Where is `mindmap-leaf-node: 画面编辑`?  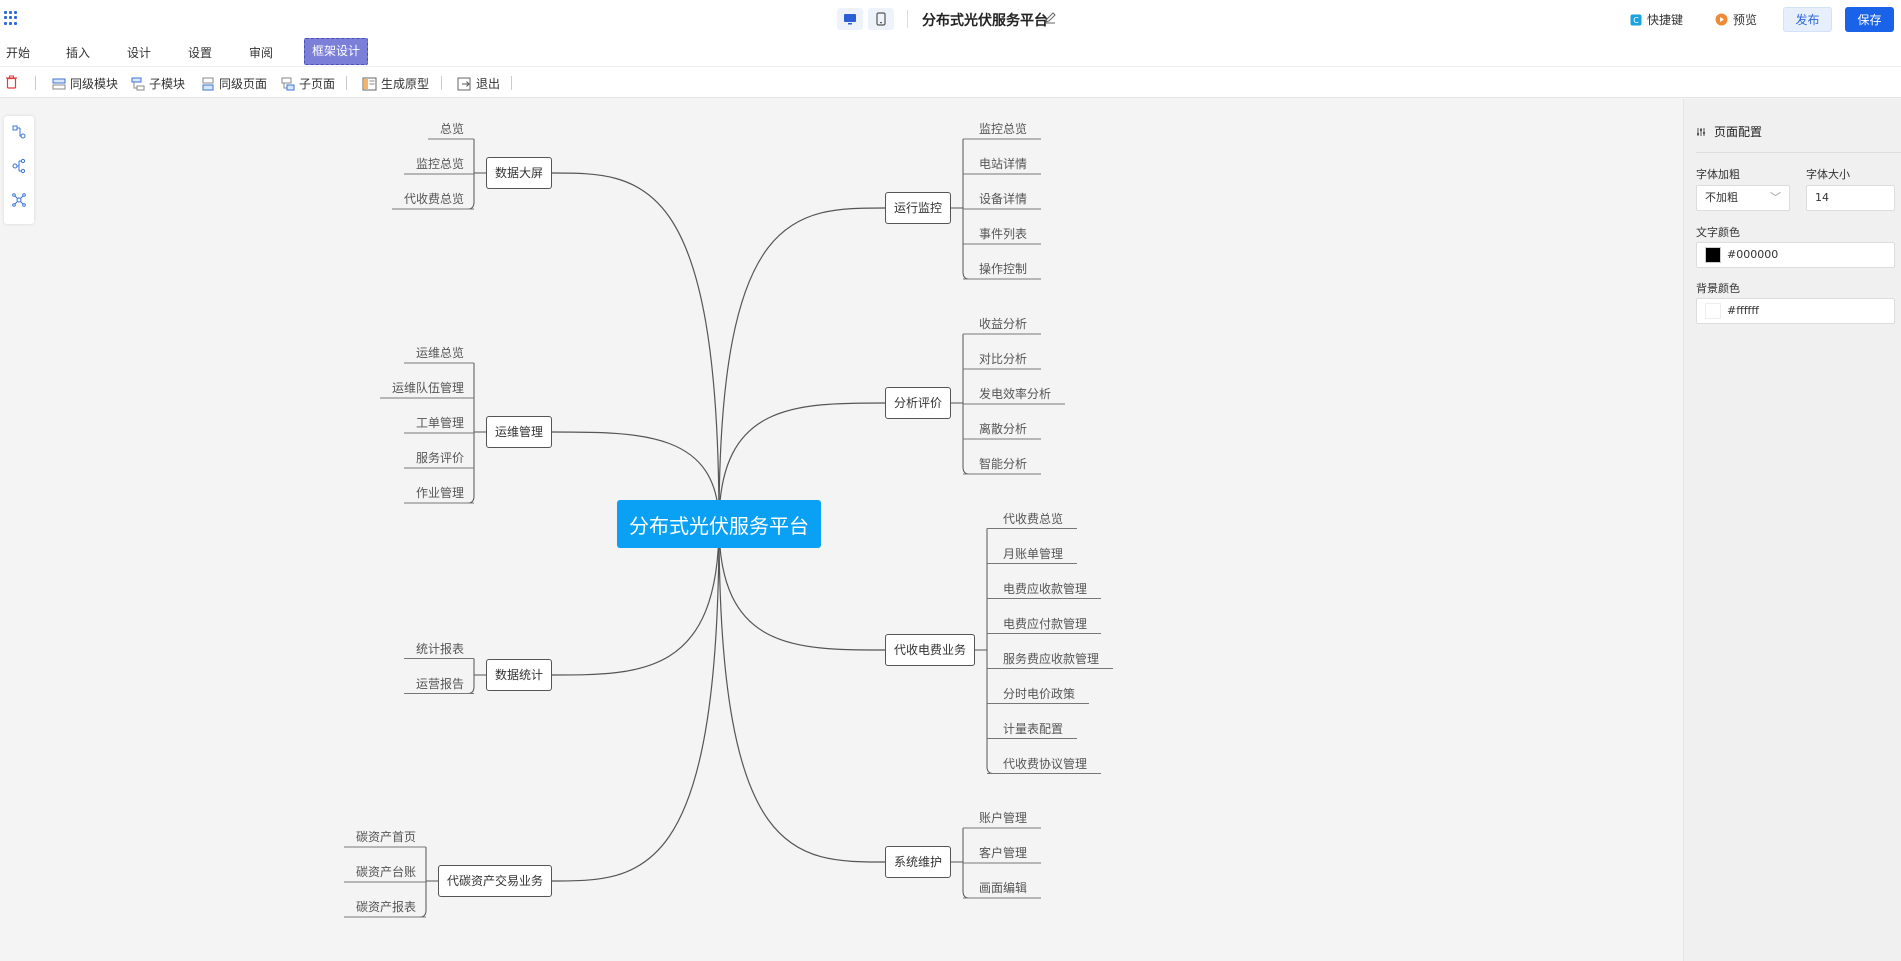
mindmap-leaf-node: 画面编辑 is located at coordinates (1003, 889).